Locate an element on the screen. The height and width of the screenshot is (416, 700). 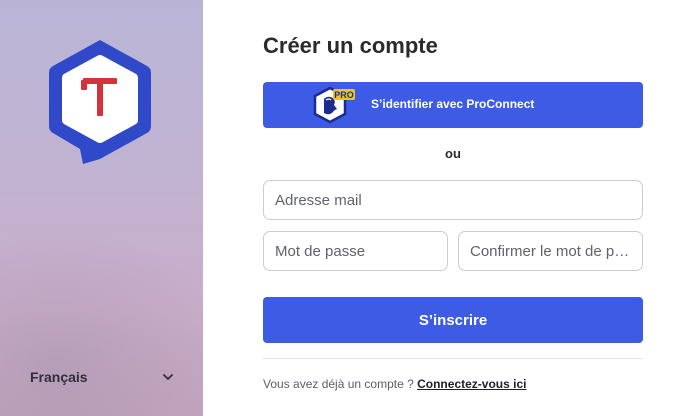
language-label: Français is located at coordinates (59, 377).